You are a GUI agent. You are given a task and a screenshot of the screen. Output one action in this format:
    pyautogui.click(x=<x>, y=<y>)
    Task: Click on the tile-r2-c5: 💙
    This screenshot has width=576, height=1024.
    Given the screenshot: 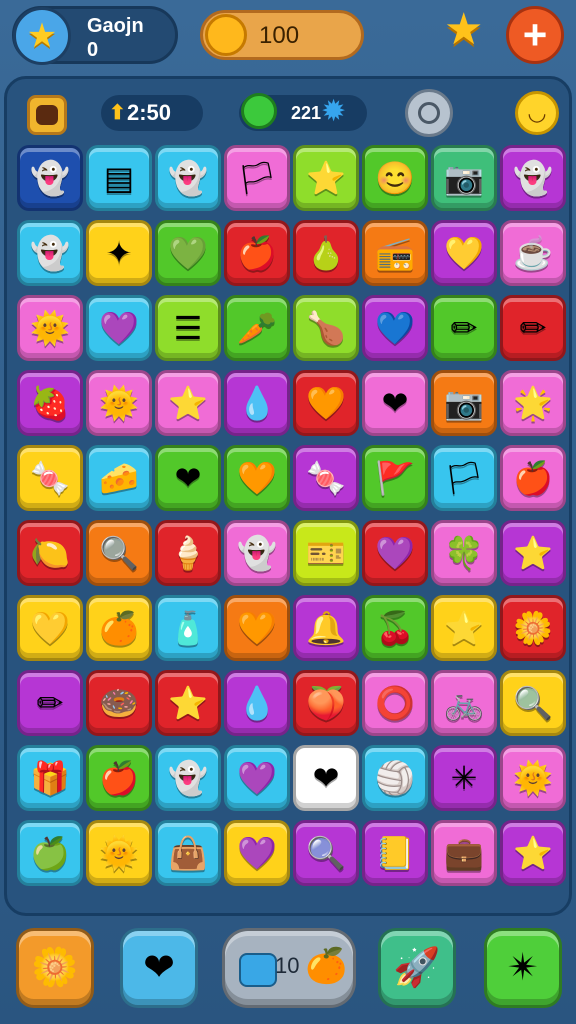 What is the action you would take?
    pyautogui.click(x=395, y=328)
    